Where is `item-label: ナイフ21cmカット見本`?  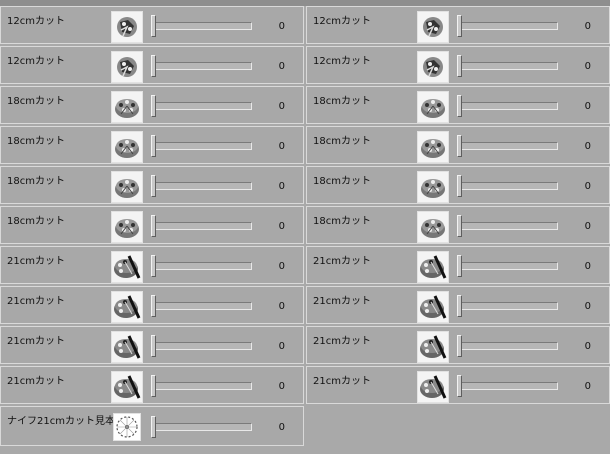
item-label: ナイフ21cmカット見本 is located at coordinates (61, 421).